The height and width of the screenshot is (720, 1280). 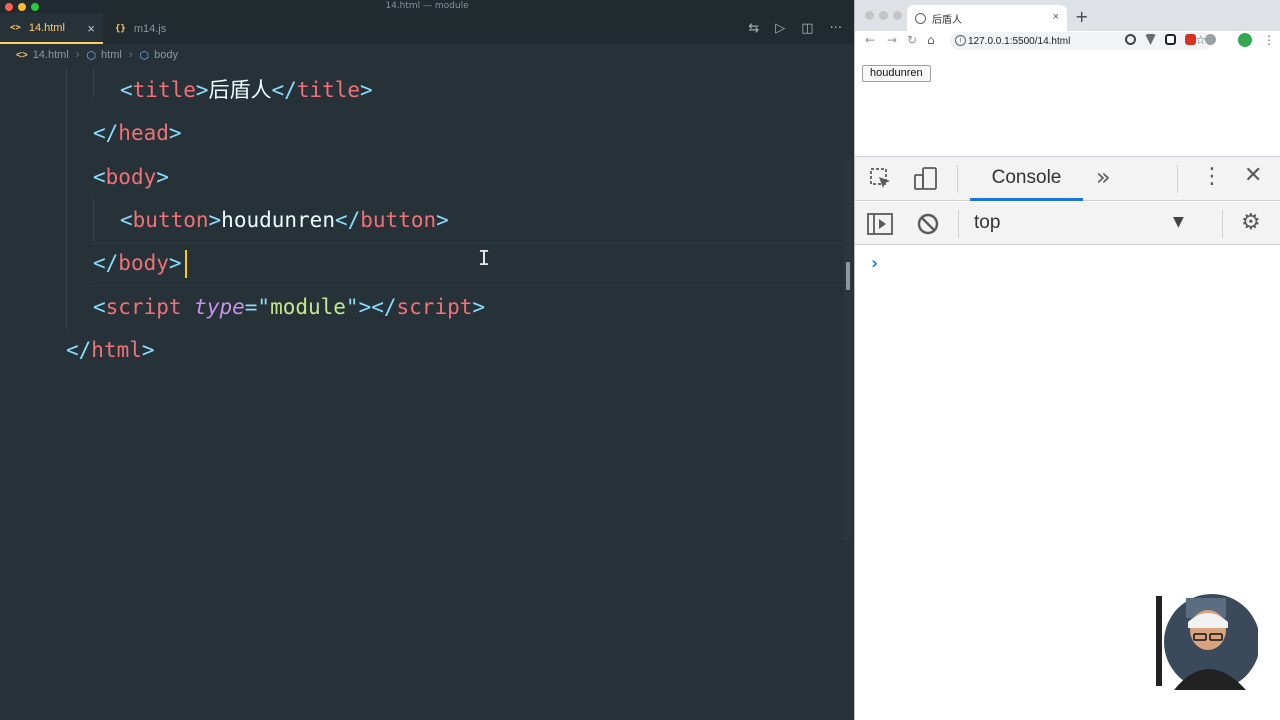 I want to click on clear-console-icon, so click(x=928, y=224).